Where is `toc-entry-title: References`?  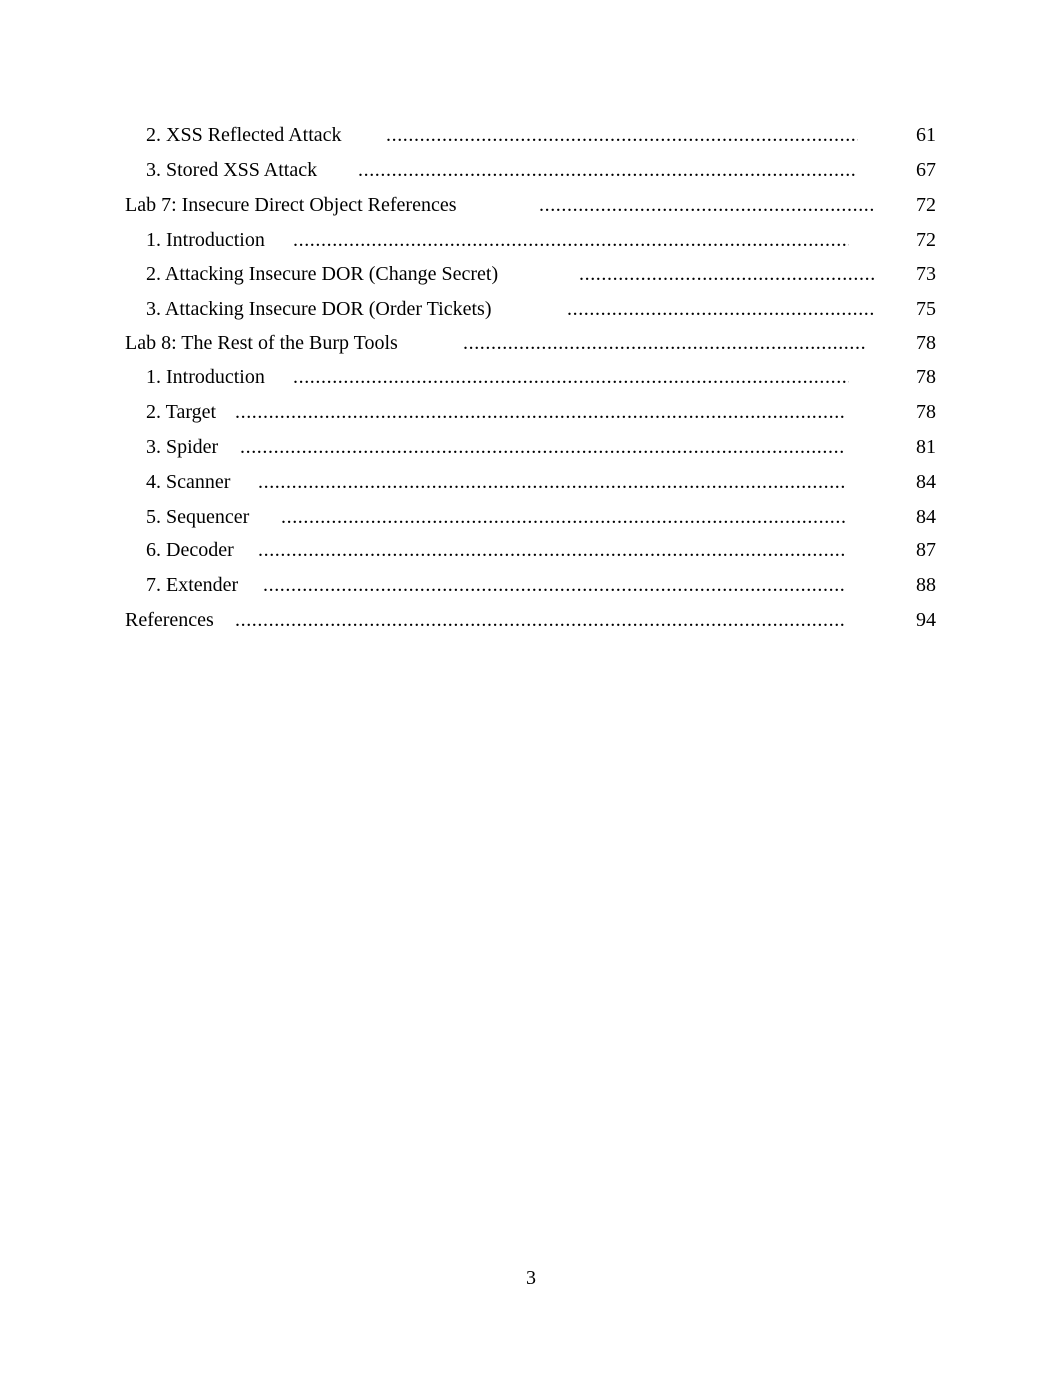 toc-entry-title: References is located at coordinates (169, 620).